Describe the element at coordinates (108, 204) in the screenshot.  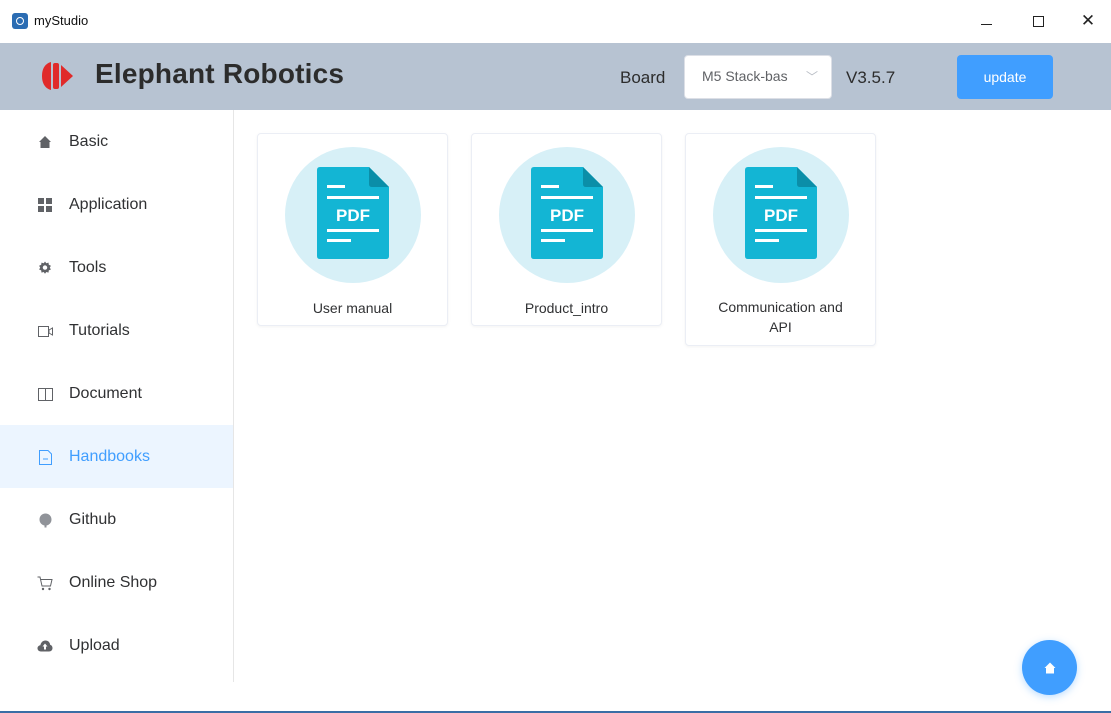
I see `sidebar-item-label: Application` at that location.